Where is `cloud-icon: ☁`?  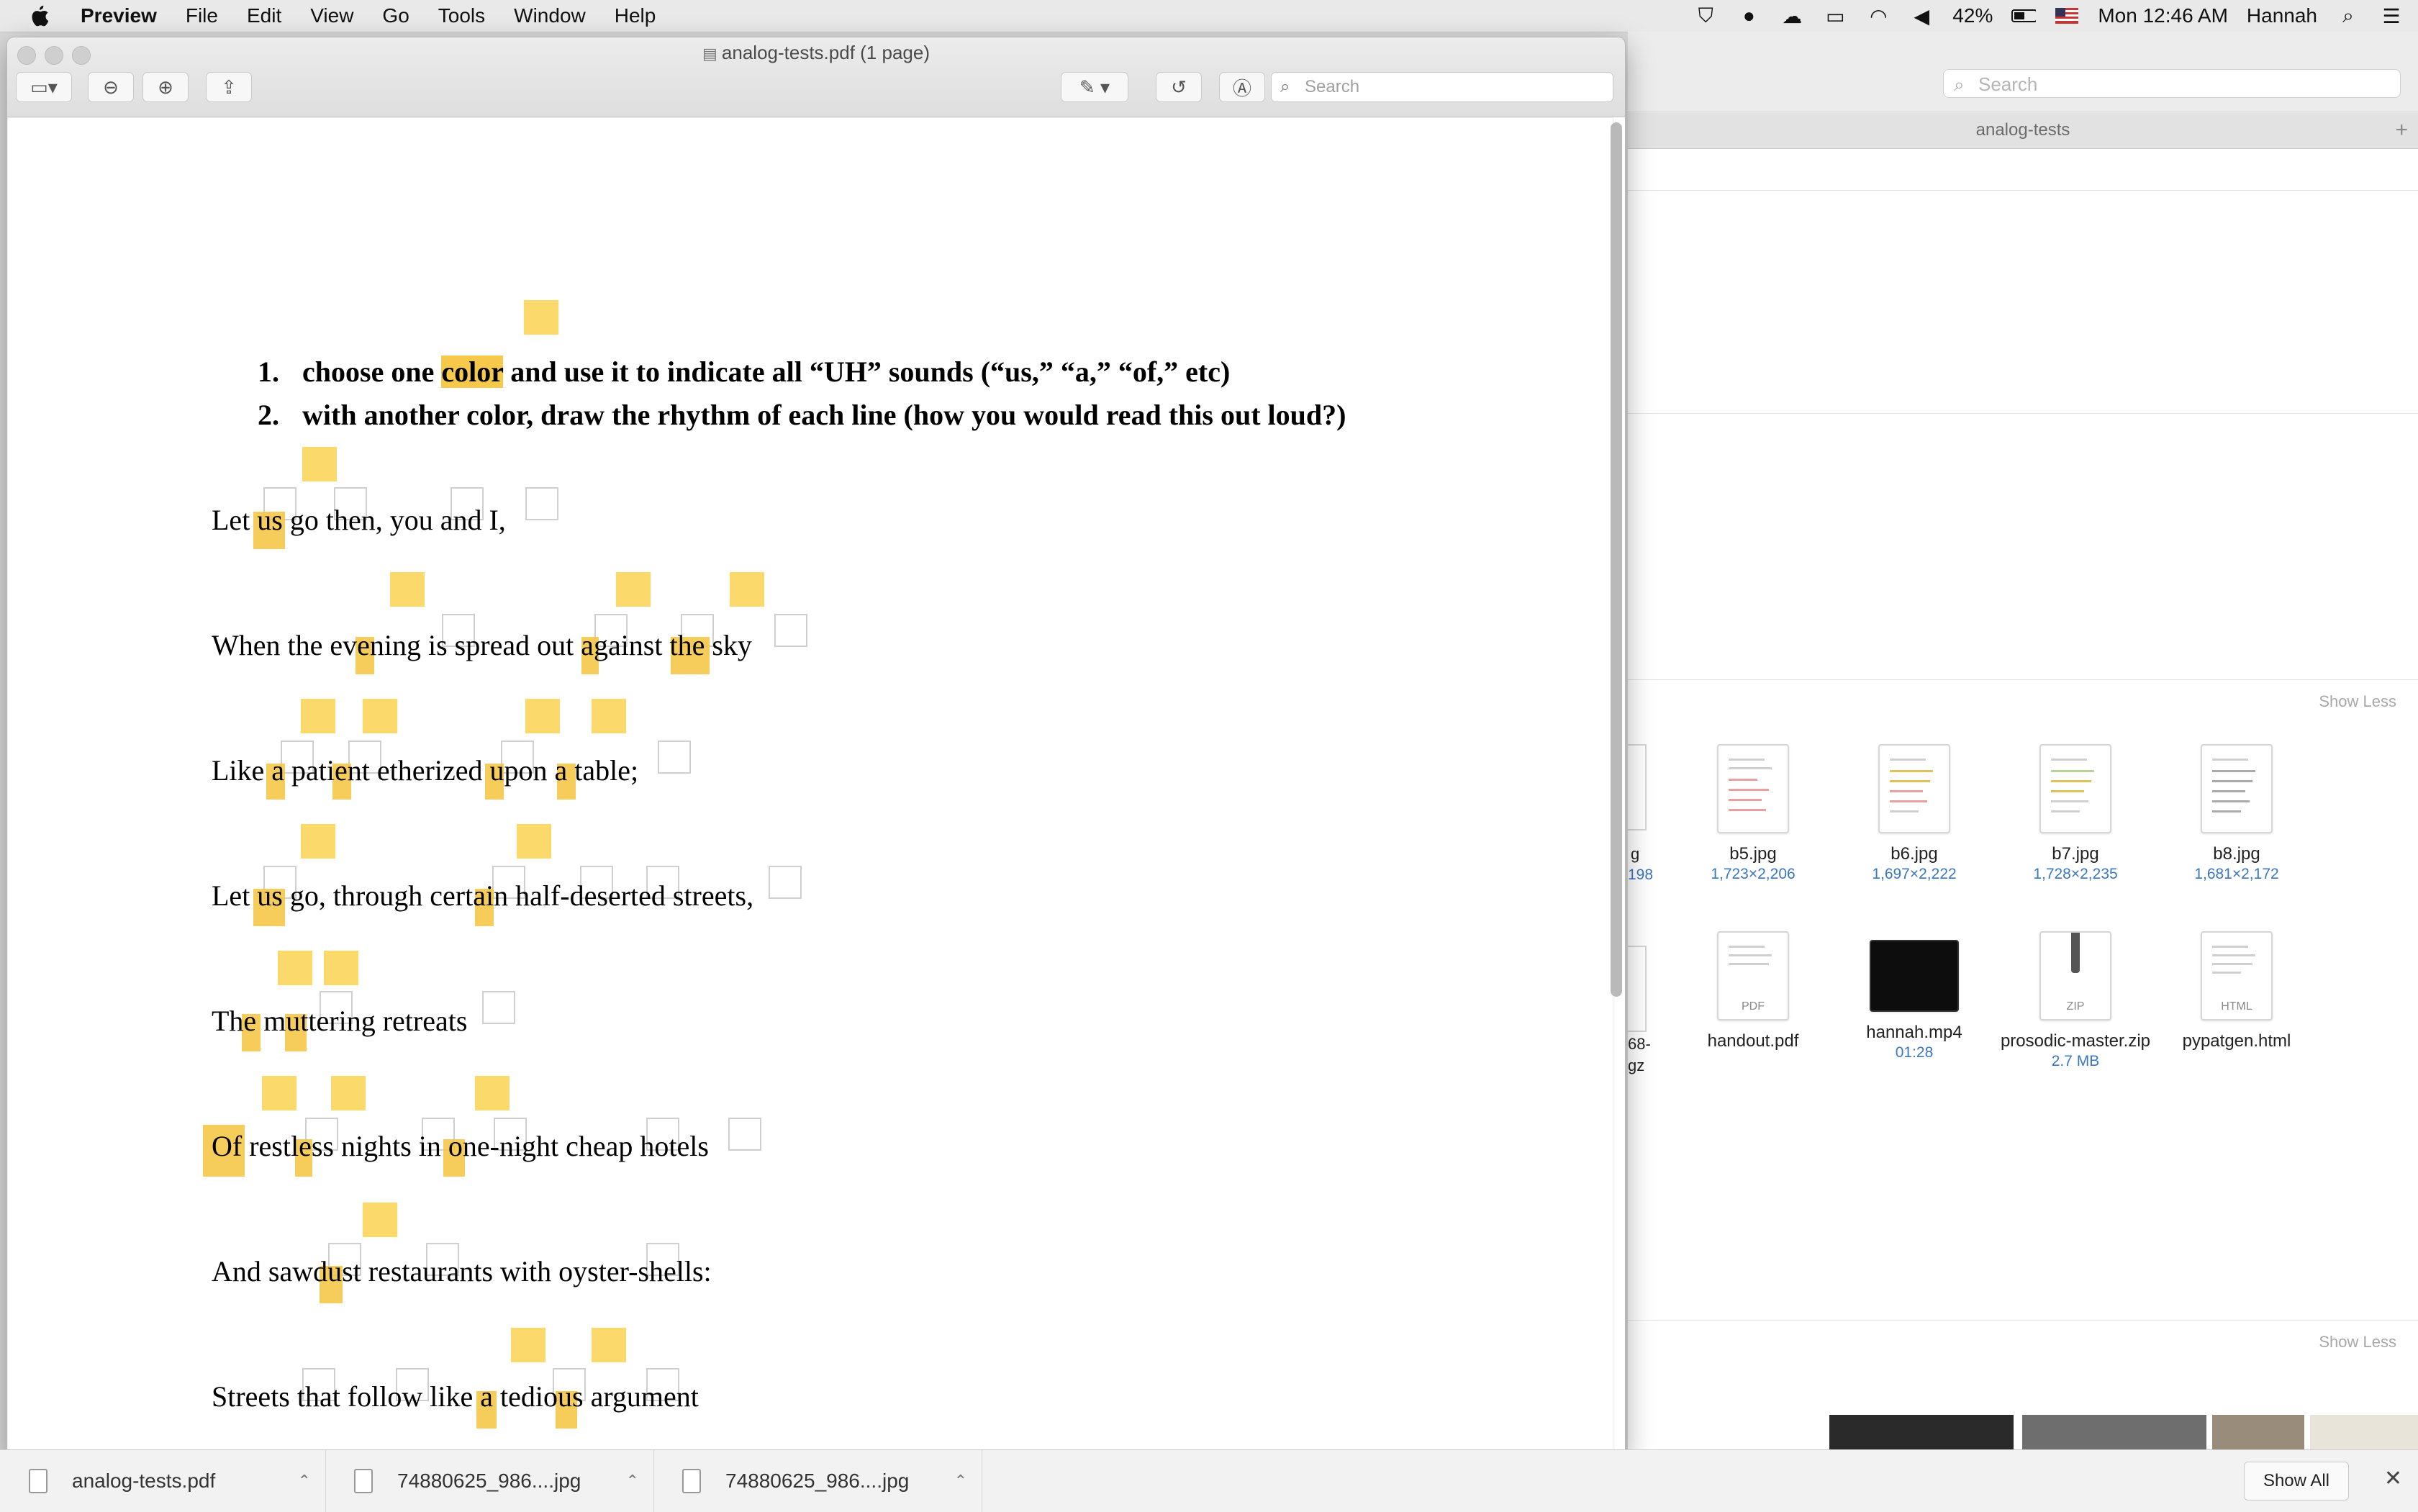 cloud-icon: ☁ is located at coordinates (1792, 16).